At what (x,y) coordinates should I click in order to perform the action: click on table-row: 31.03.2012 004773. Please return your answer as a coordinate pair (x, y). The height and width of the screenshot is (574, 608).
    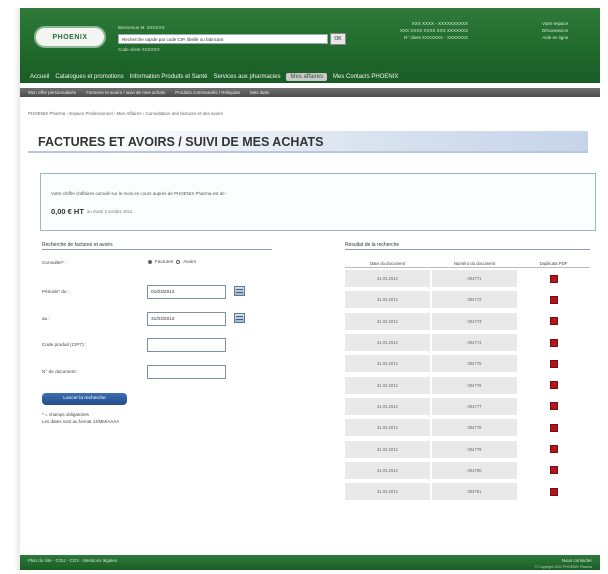
    Looking at the image, I should click on (467, 321).